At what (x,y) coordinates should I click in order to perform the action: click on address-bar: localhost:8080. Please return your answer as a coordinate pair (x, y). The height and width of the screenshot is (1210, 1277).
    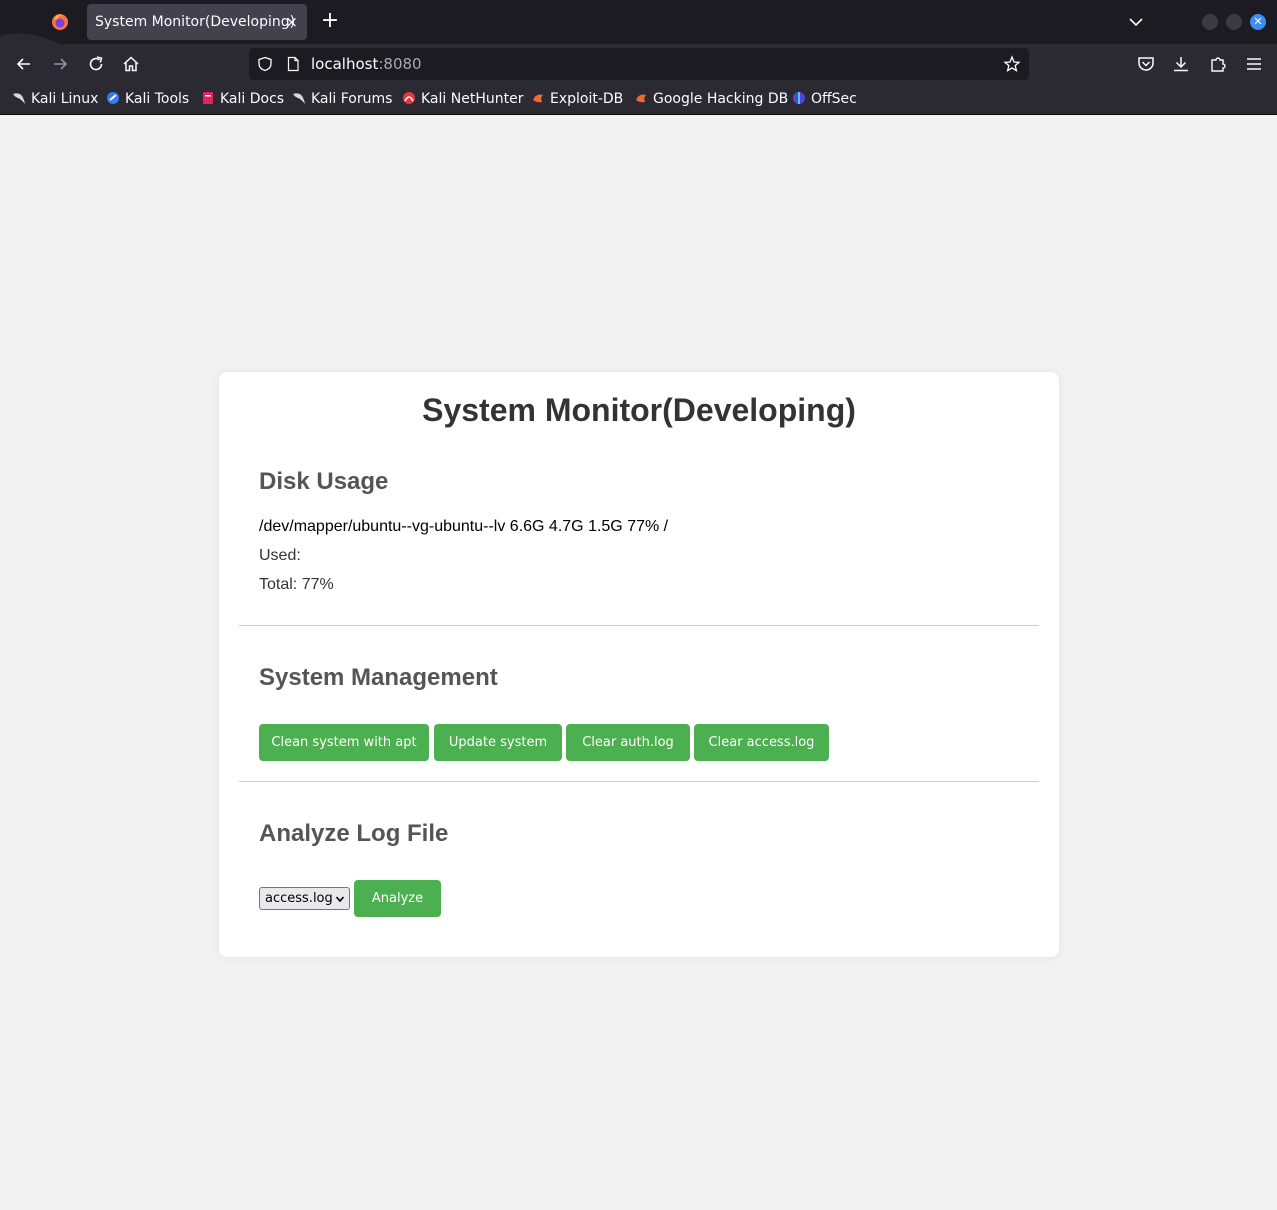
    Looking at the image, I should click on (639, 64).